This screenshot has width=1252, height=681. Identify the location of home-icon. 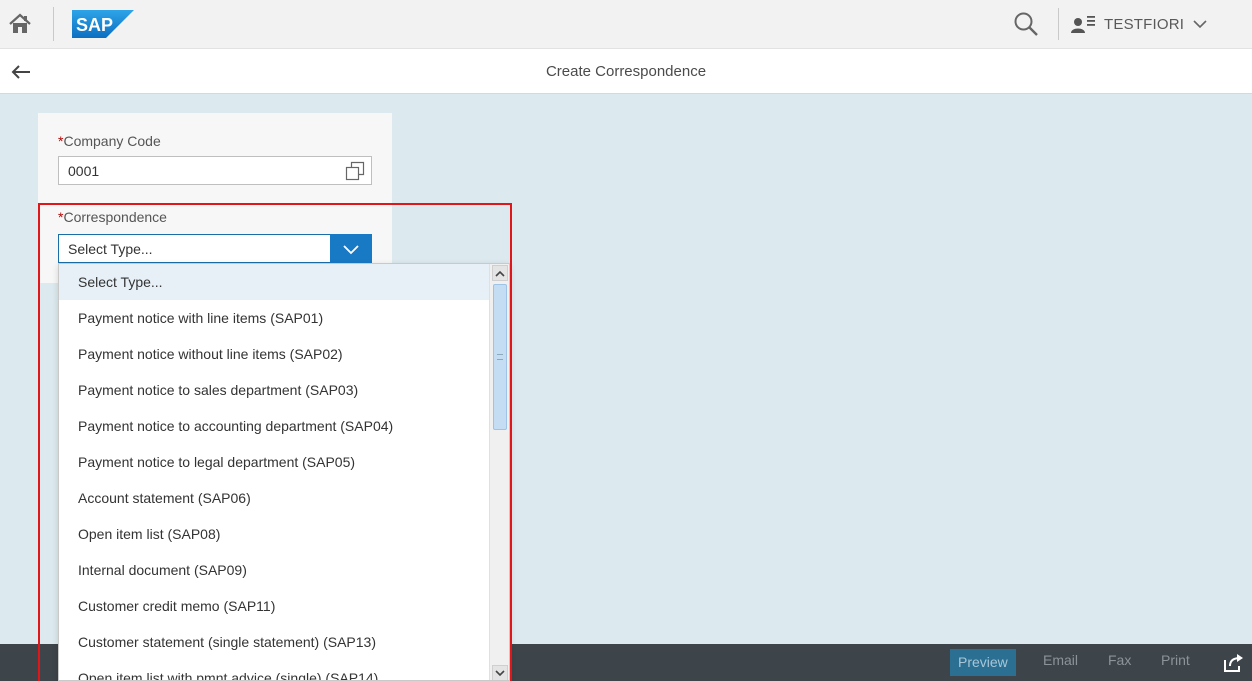
(20, 23).